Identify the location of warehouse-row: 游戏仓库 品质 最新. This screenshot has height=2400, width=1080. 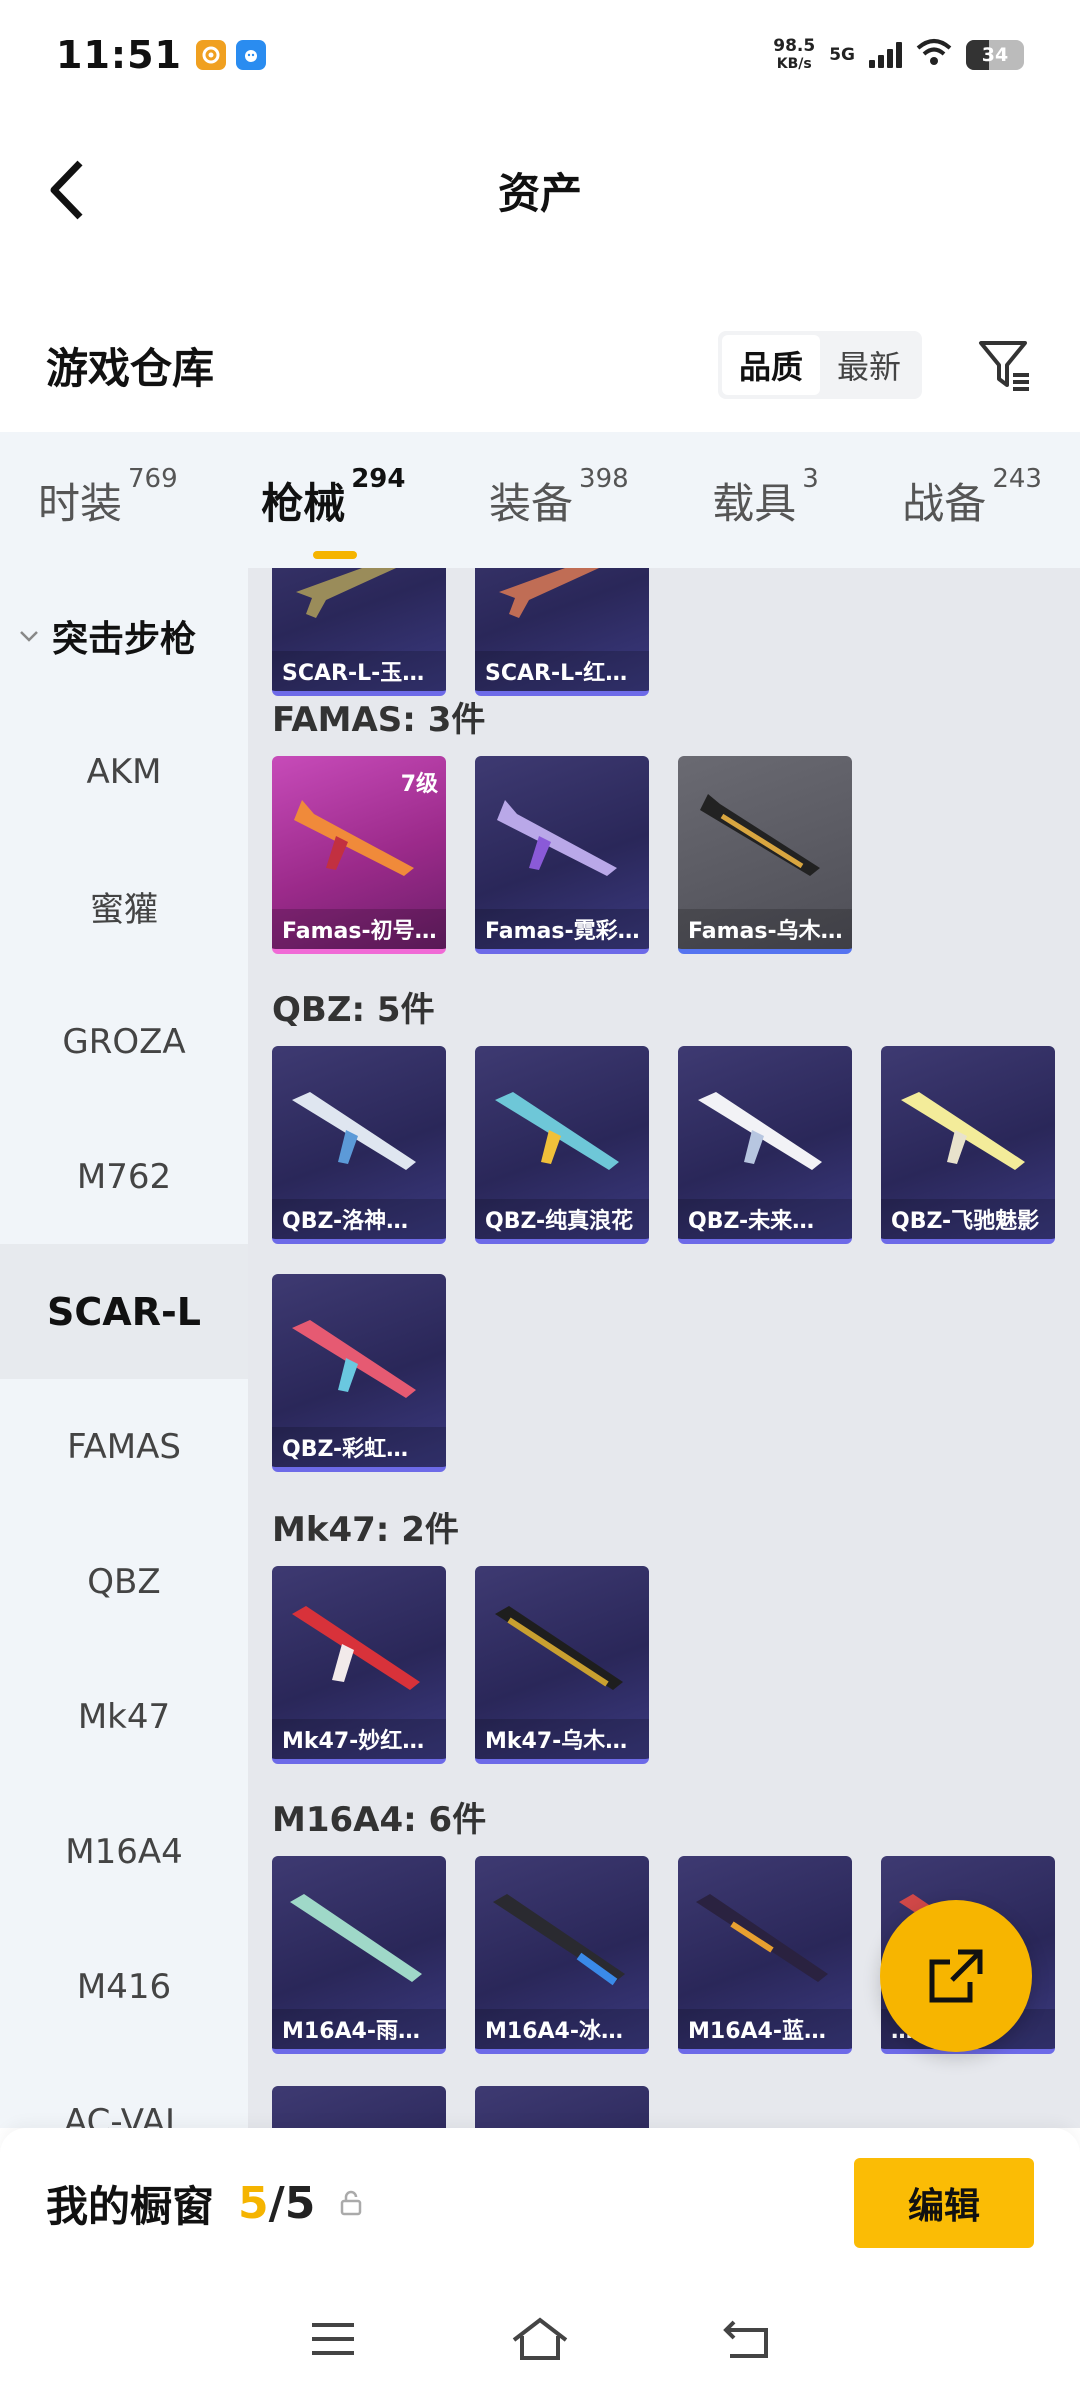
(540, 365).